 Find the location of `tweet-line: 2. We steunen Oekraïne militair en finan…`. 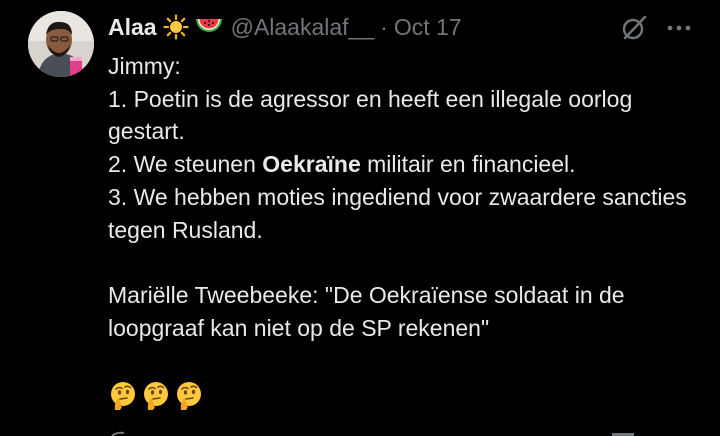

tweet-line: 2. We steunen Oekraïne militair en finan… is located at coordinates (342, 164).